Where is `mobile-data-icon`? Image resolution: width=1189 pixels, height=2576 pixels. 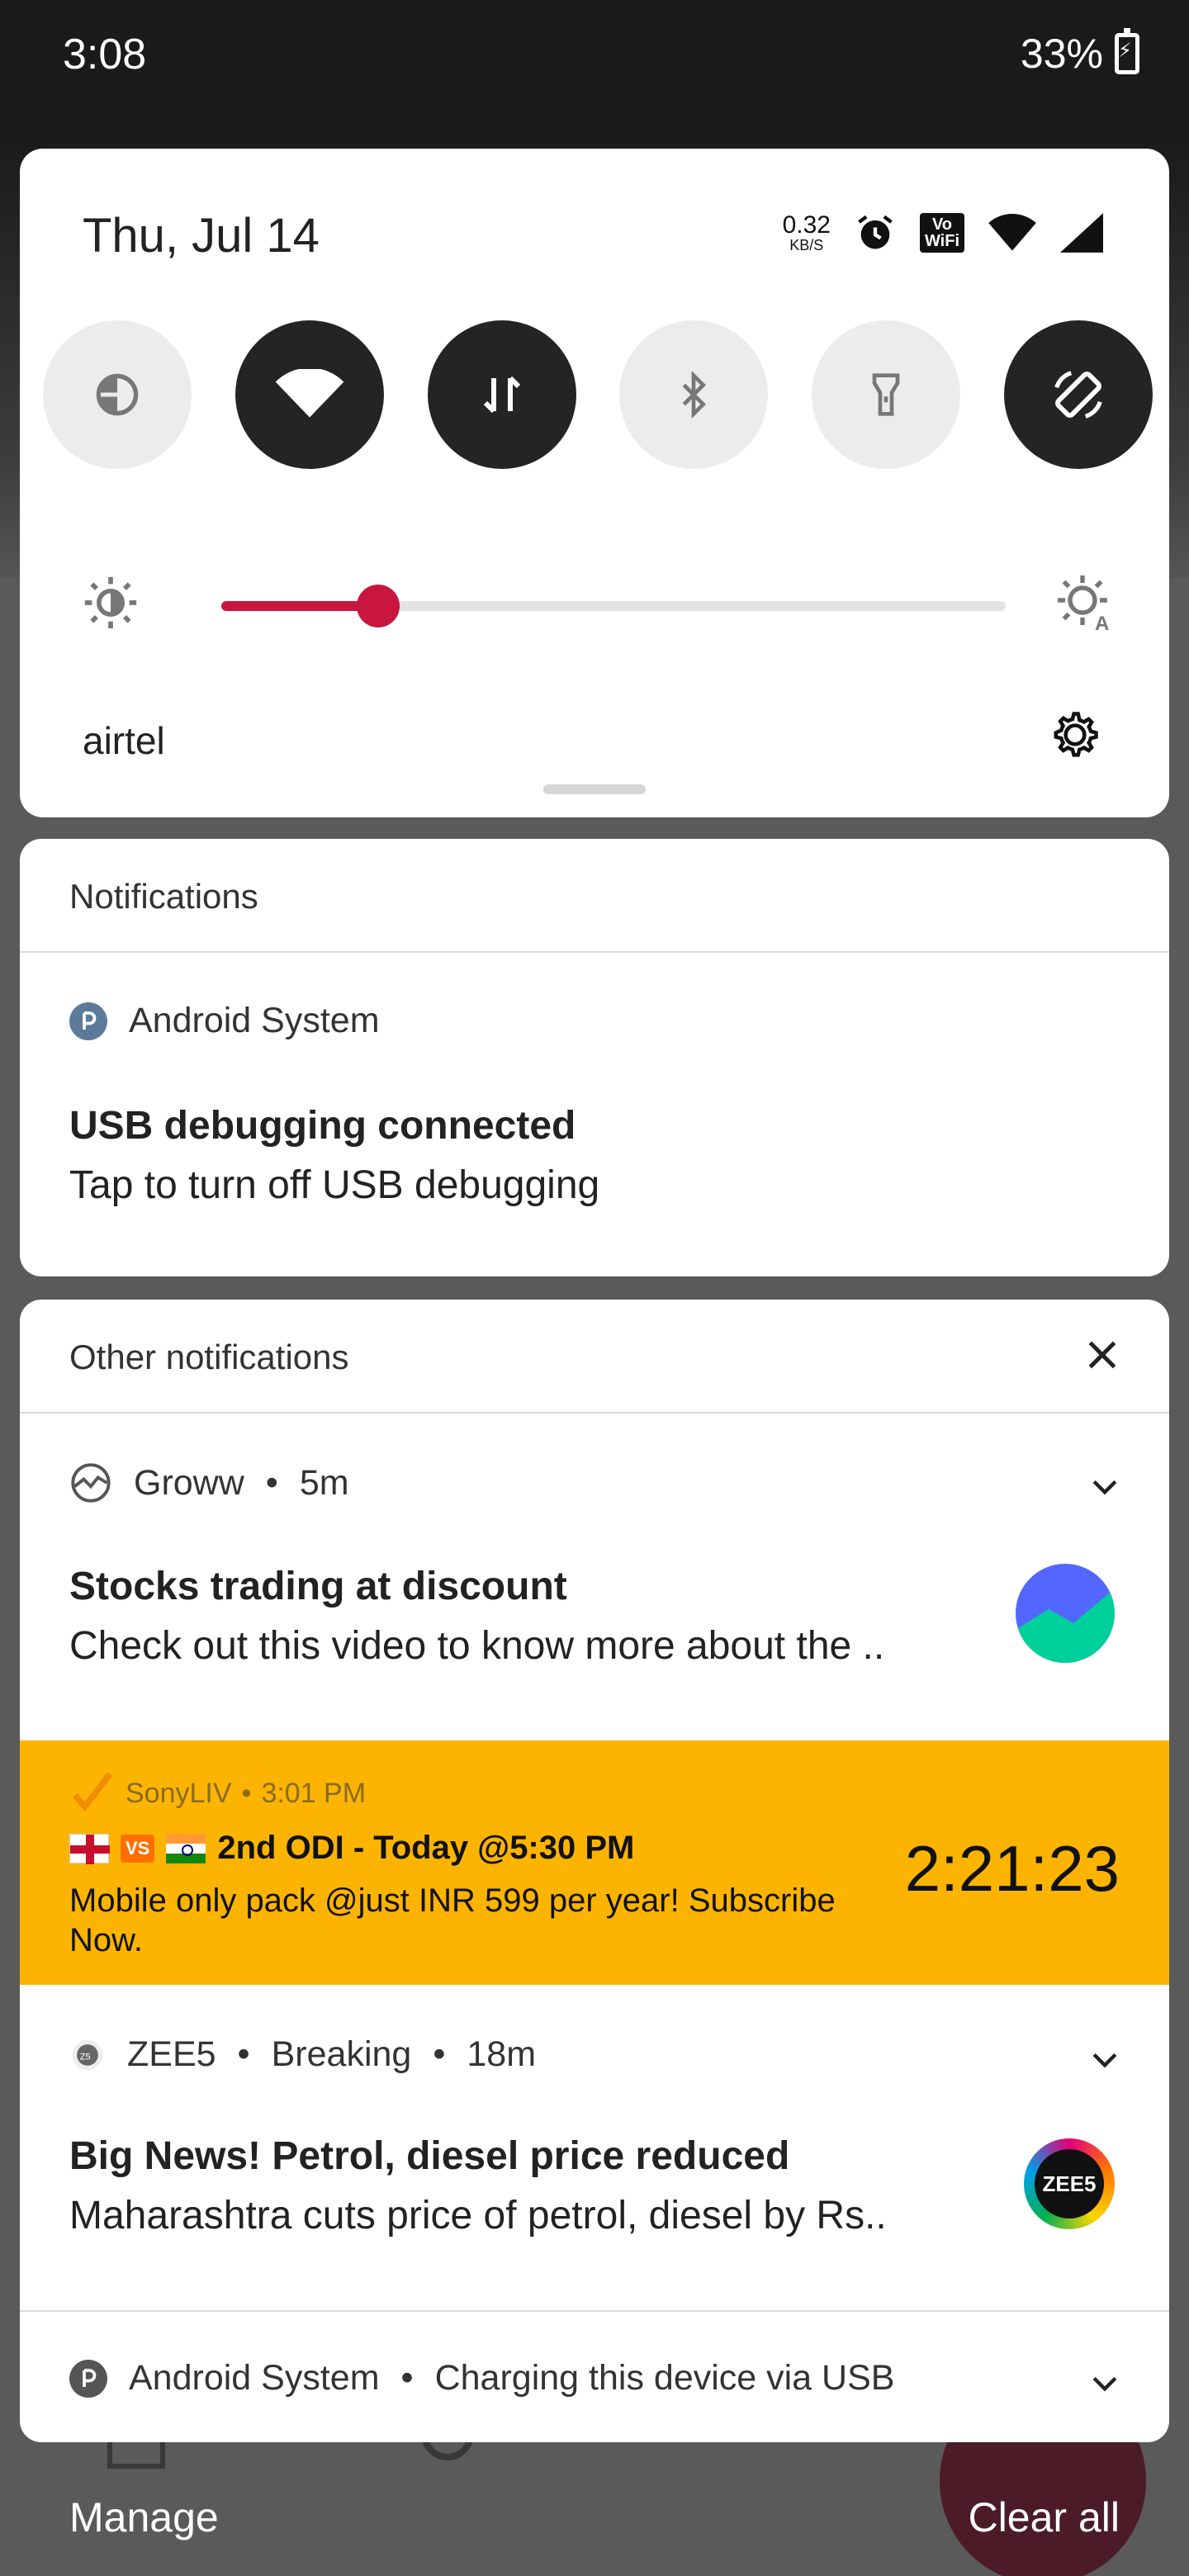
mobile-data-icon is located at coordinates (501, 395).